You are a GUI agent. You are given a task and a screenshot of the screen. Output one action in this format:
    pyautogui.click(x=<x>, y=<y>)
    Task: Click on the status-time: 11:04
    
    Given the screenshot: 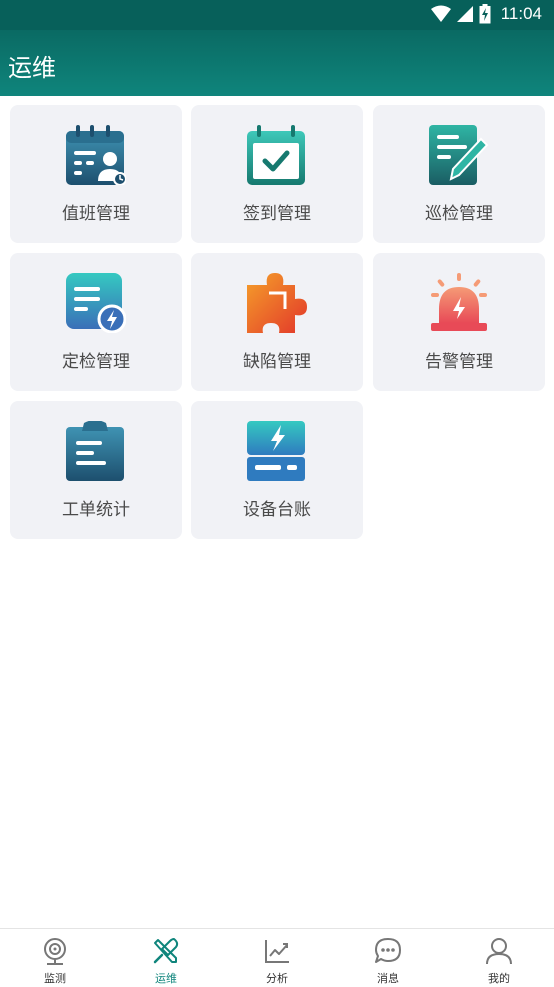 What is the action you would take?
    pyautogui.click(x=521, y=13)
    